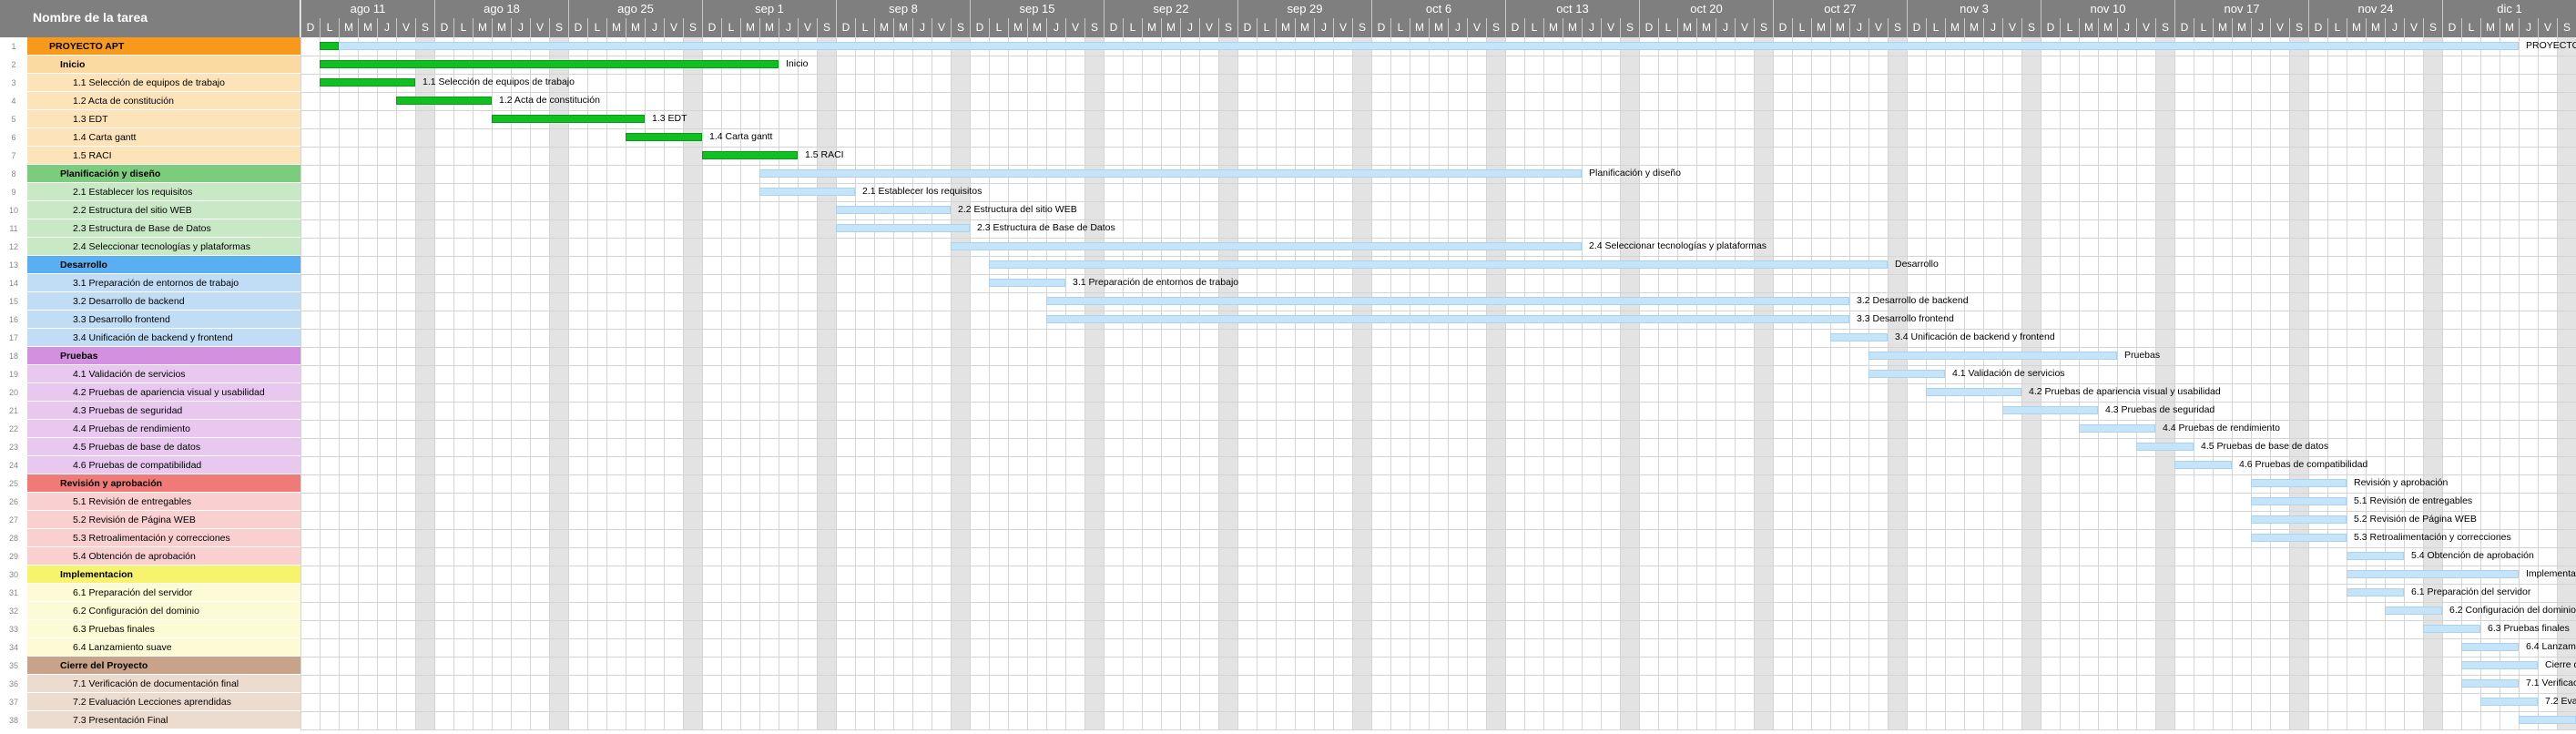 Image resolution: width=2576 pixels, height=734 pixels. What do you see at coordinates (163, 611) in the screenshot?
I see `task-name-cell: 6.2 Configuración del dominio` at bounding box center [163, 611].